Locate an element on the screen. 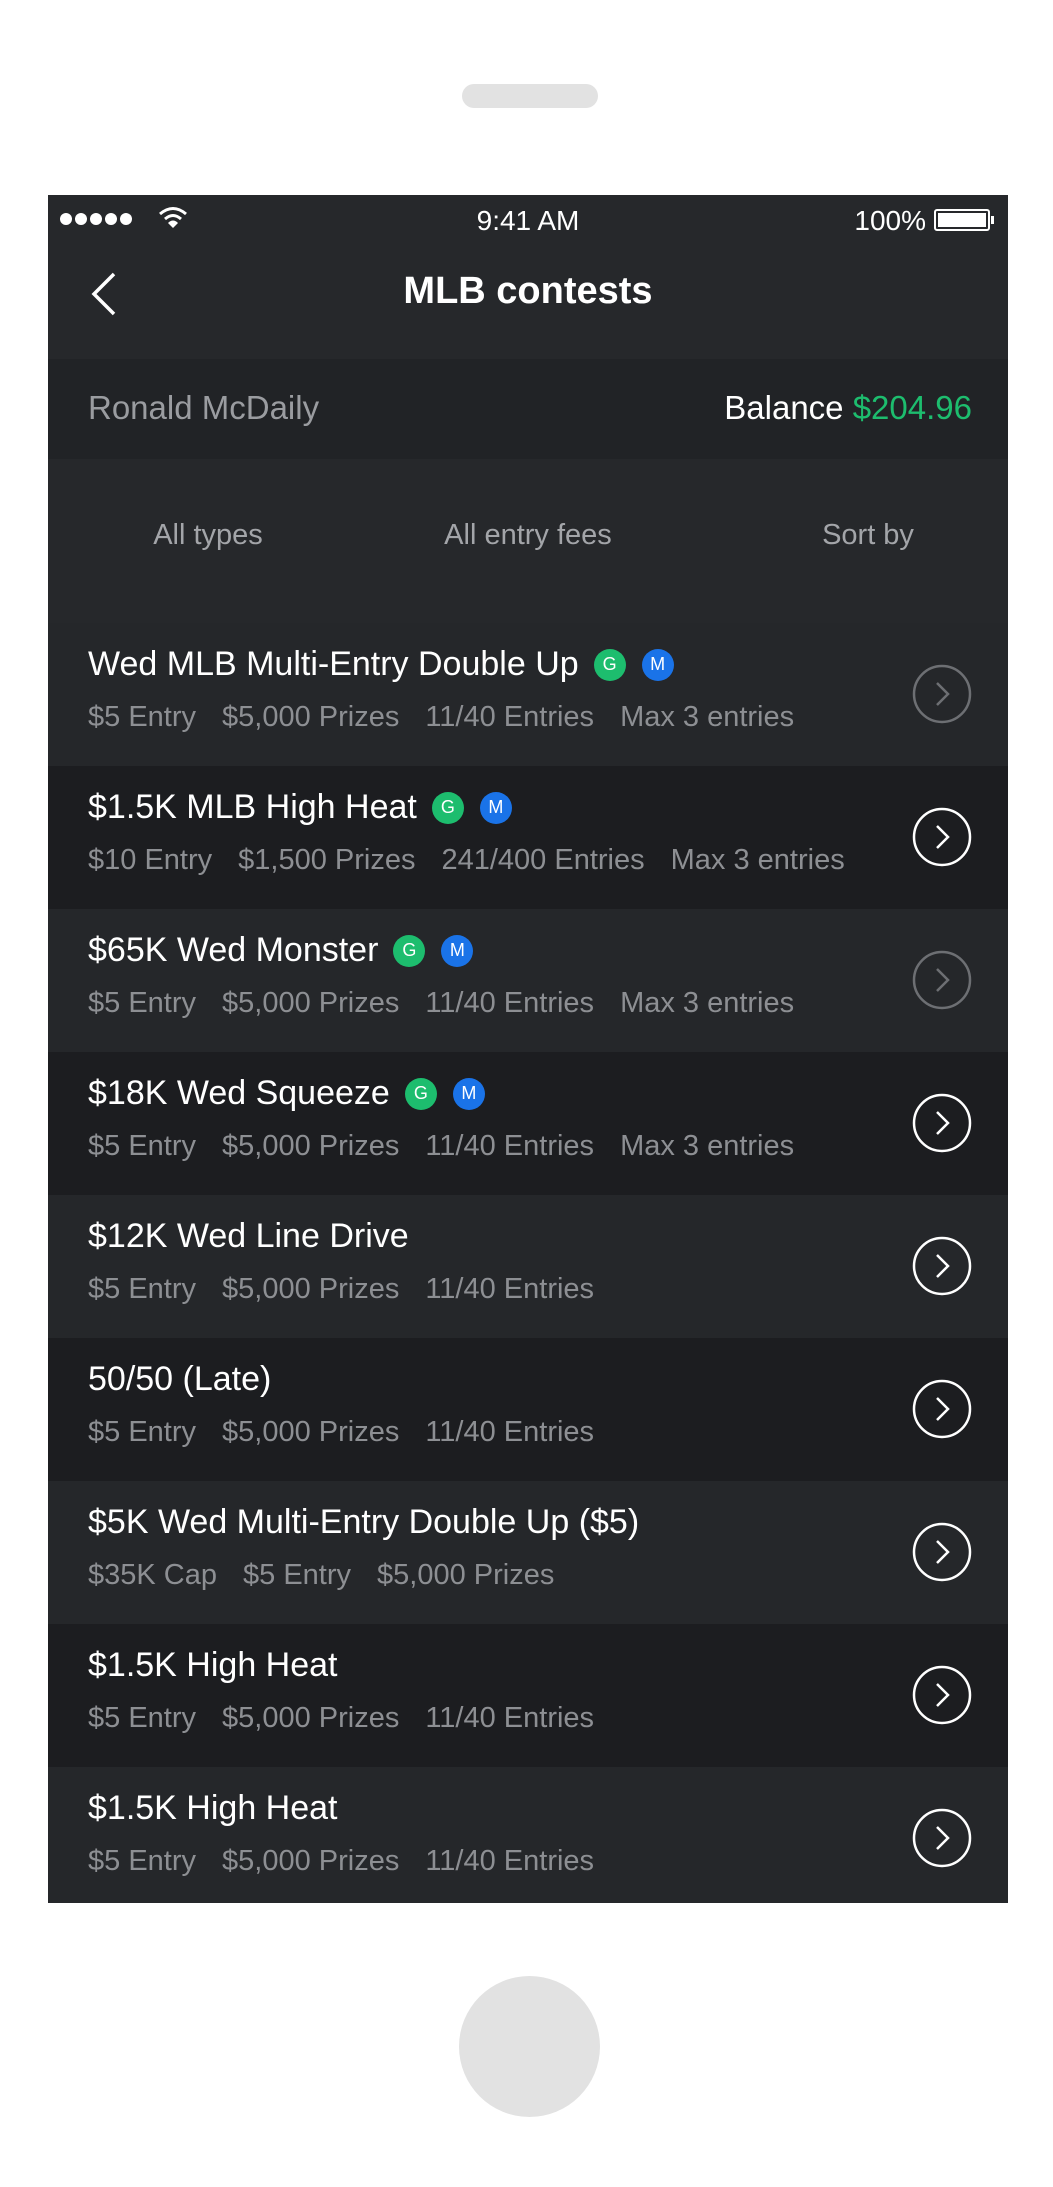  balance-label: Balance is located at coordinates (784, 407).